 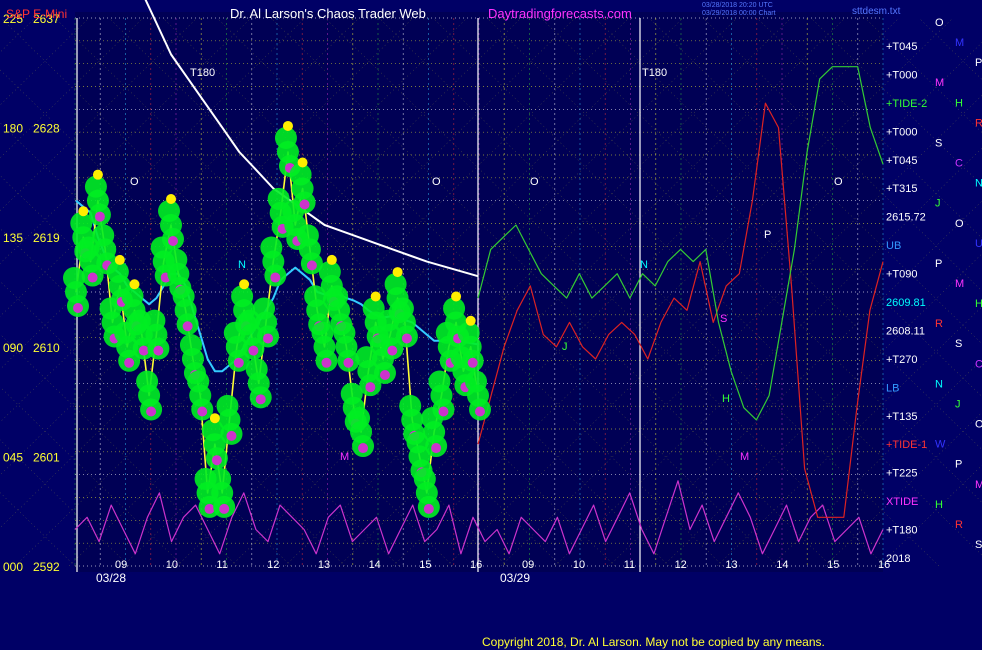 I want to click on x-tick-label: 15, so click(x=833, y=565).